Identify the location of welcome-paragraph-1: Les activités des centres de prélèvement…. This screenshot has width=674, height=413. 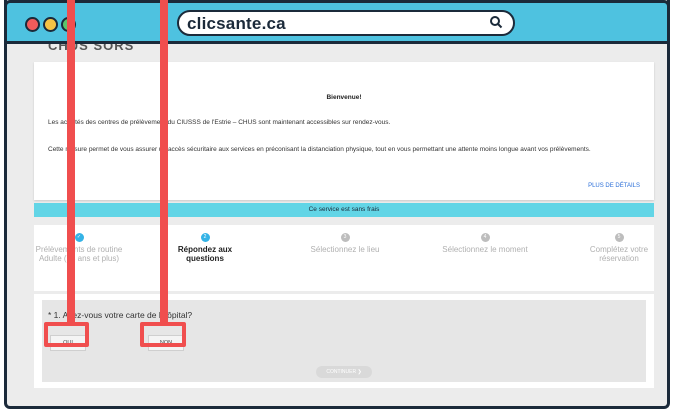
(219, 122).